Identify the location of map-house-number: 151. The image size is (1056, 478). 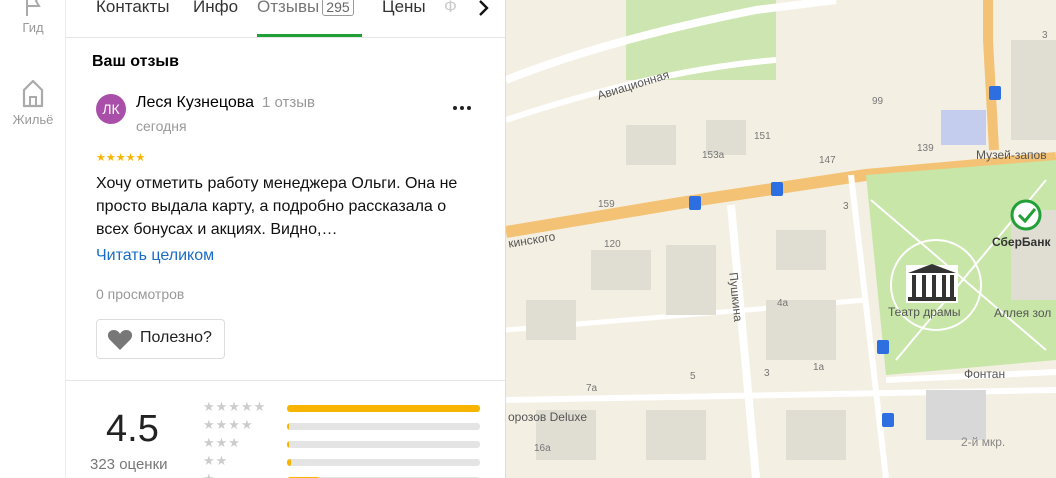
(762, 136).